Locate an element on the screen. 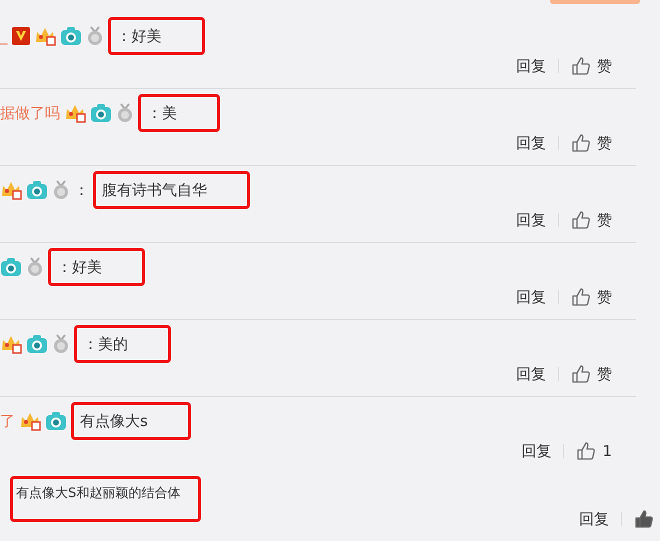 The height and width of the screenshot is (541, 660). comment-text: 腹有诗书气自华 is located at coordinates (171, 190).